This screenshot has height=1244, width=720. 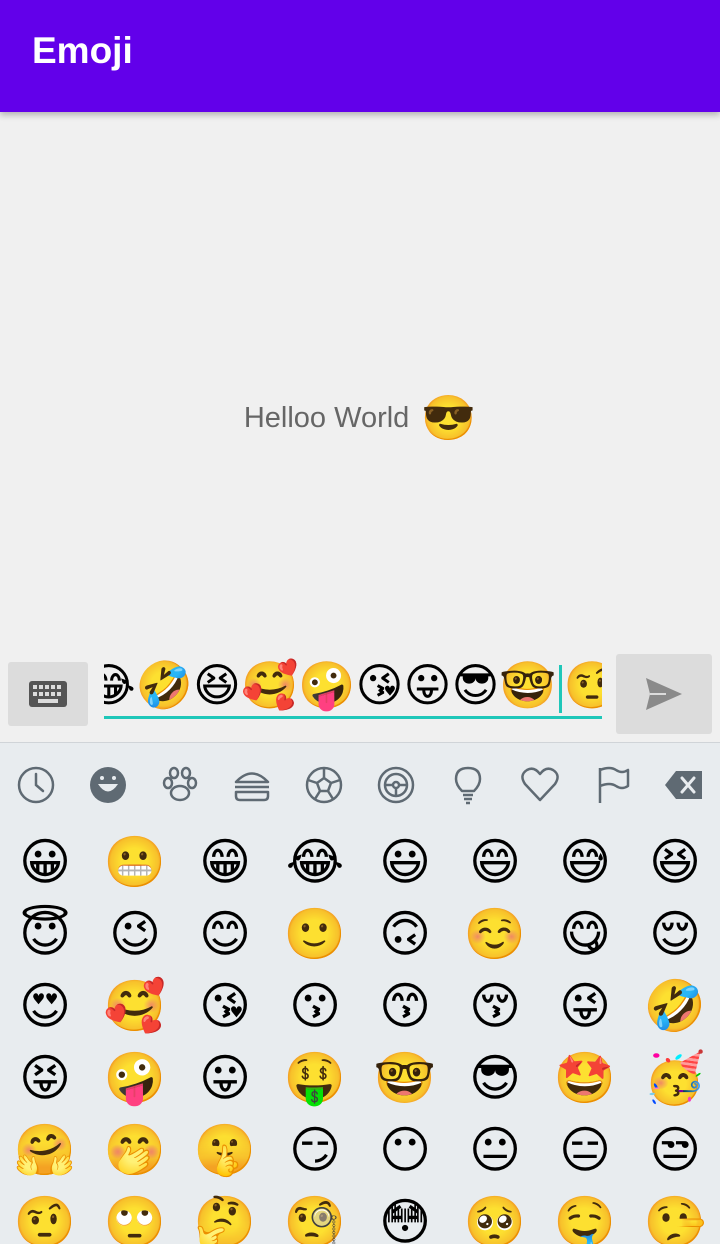 I want to click on emoji-key: 😬, so click(x=135, y=862).